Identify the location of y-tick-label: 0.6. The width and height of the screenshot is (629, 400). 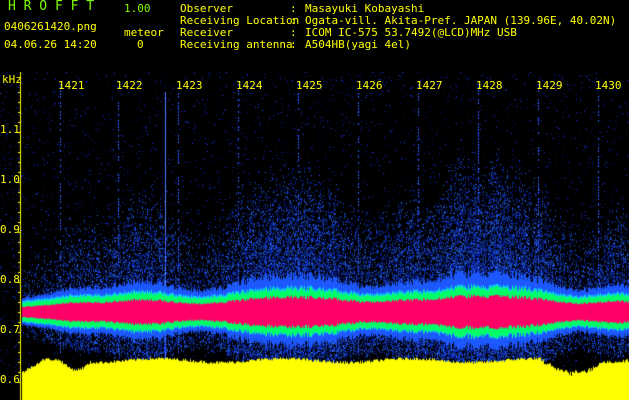
(10, 379).